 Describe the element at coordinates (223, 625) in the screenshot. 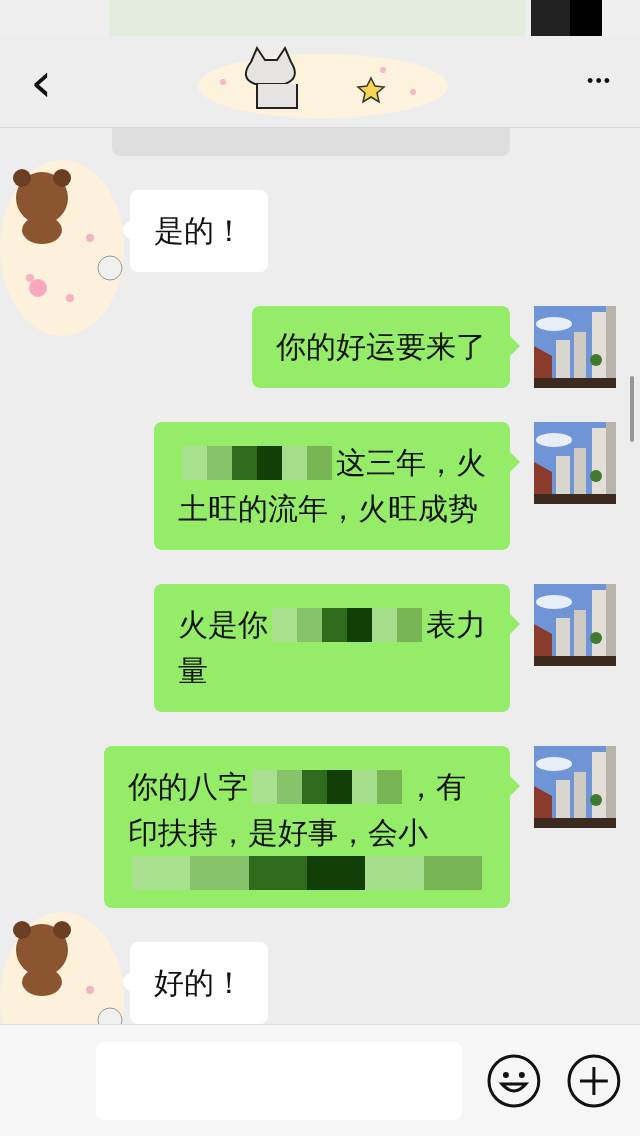

I see `message-text: 火是你` at that location.